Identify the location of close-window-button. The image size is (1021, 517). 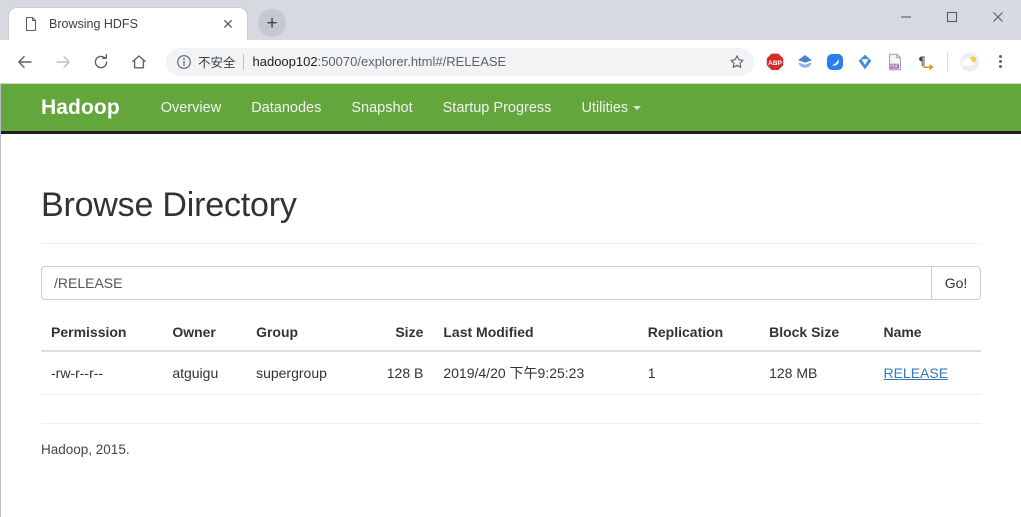
(998, 16).